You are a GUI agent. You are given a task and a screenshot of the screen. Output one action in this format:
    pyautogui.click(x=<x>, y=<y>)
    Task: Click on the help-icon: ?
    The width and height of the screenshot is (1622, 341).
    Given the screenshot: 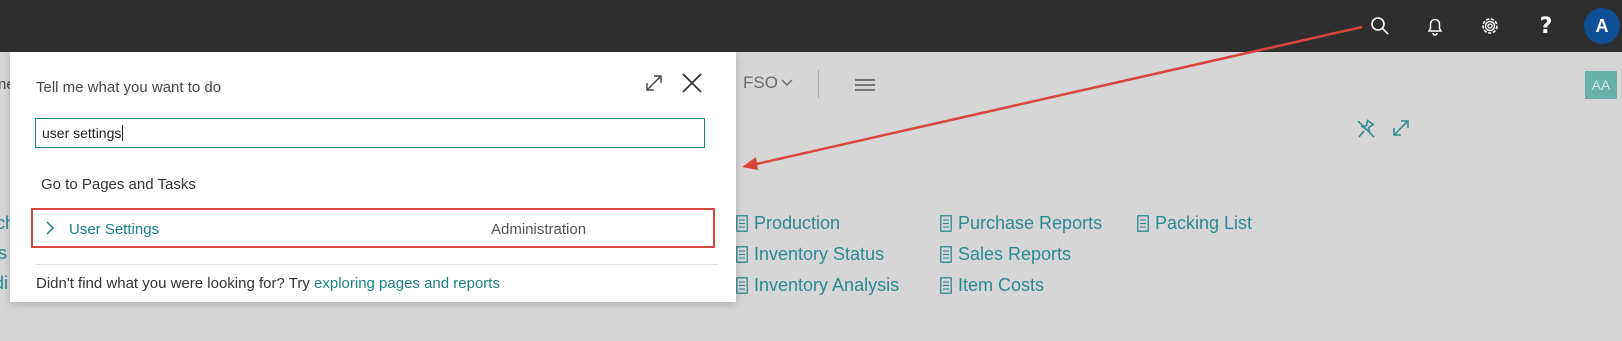 What is the action you would take?
    pyautogui.click(x=1546, y=26)
    